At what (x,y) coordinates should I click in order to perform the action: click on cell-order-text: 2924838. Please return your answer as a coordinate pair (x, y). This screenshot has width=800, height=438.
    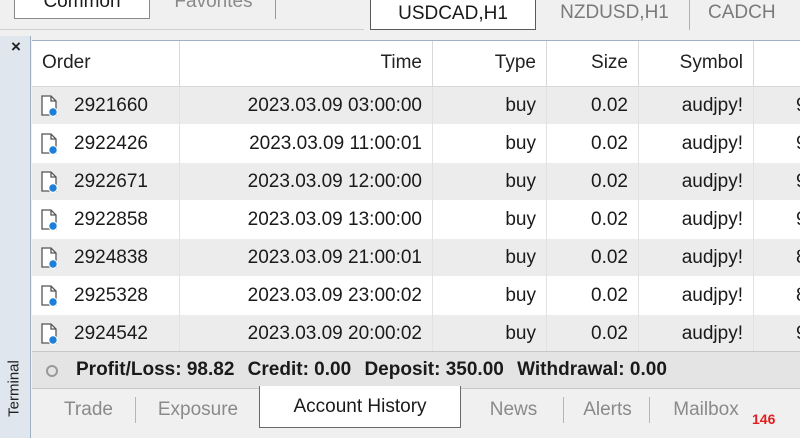
    Looking at the image, I should click on (111, 257).